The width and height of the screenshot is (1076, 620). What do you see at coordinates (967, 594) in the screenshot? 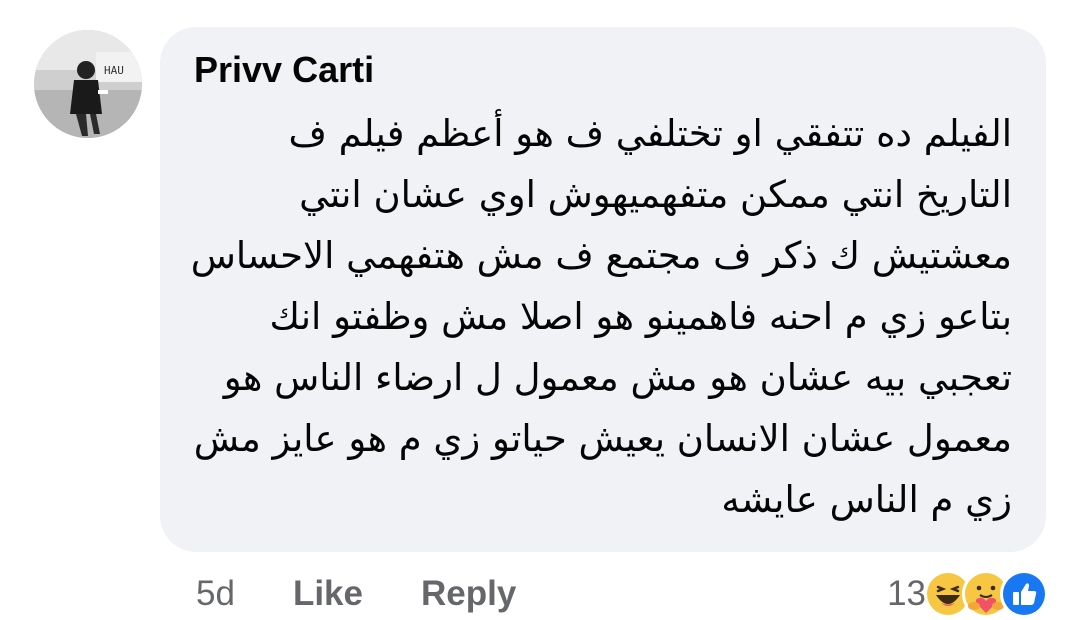
I see `reaction-summary: 13` at bounding box center [967, 594].